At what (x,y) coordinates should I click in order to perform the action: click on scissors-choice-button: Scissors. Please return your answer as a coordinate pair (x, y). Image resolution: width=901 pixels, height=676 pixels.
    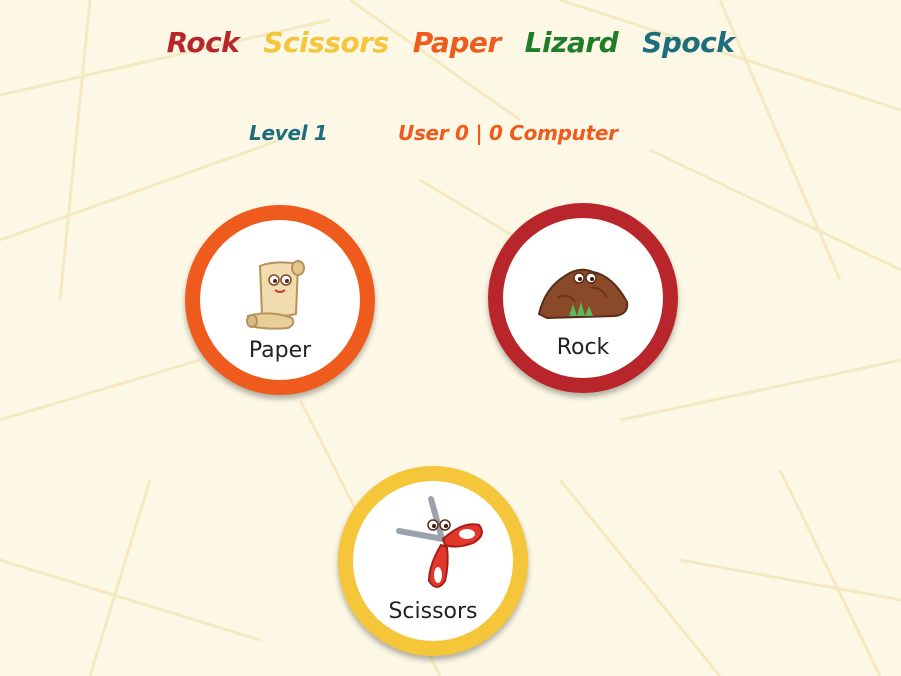
    Looking at the image, I should click on (433, 561).